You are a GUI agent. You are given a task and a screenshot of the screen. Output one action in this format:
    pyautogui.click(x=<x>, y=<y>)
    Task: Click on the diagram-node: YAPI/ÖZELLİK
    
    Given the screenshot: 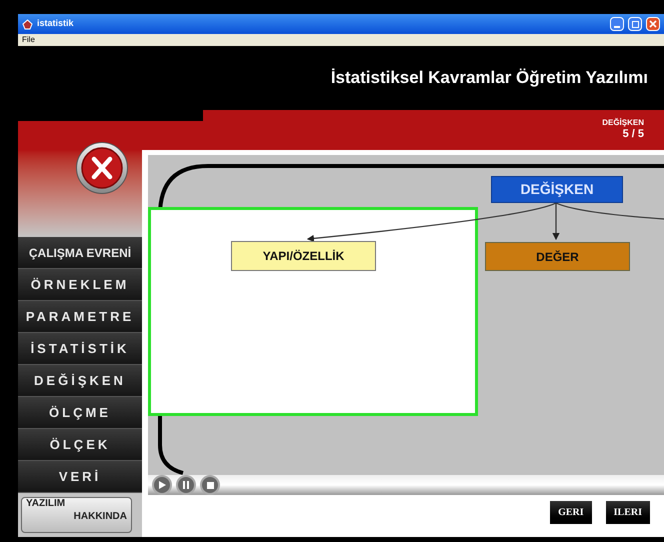 What is the action you would take?
    pyautogui.click(x=303, y=256)
    